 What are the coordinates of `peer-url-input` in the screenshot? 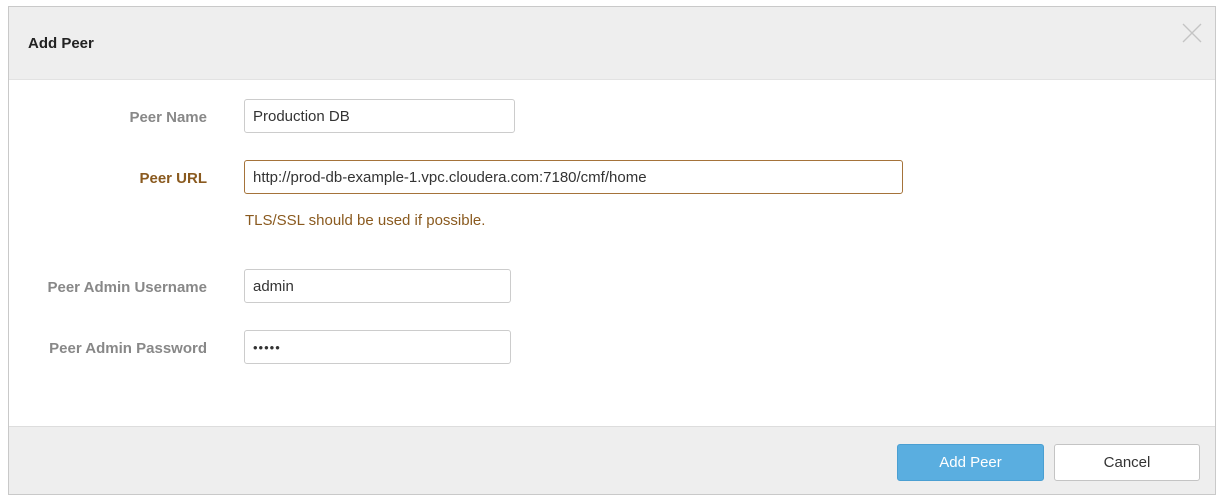 It's located at (573, 177).